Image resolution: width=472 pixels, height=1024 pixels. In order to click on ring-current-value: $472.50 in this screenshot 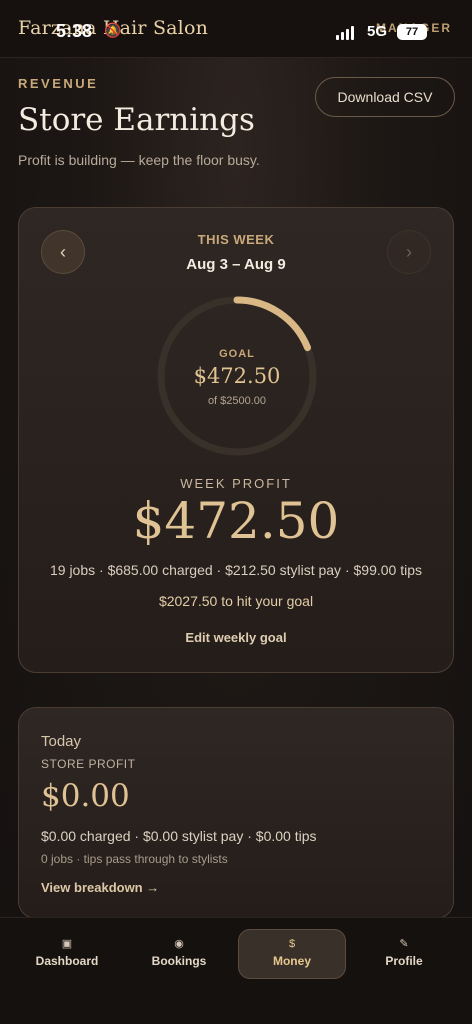, I will do `click(237, 376)`.